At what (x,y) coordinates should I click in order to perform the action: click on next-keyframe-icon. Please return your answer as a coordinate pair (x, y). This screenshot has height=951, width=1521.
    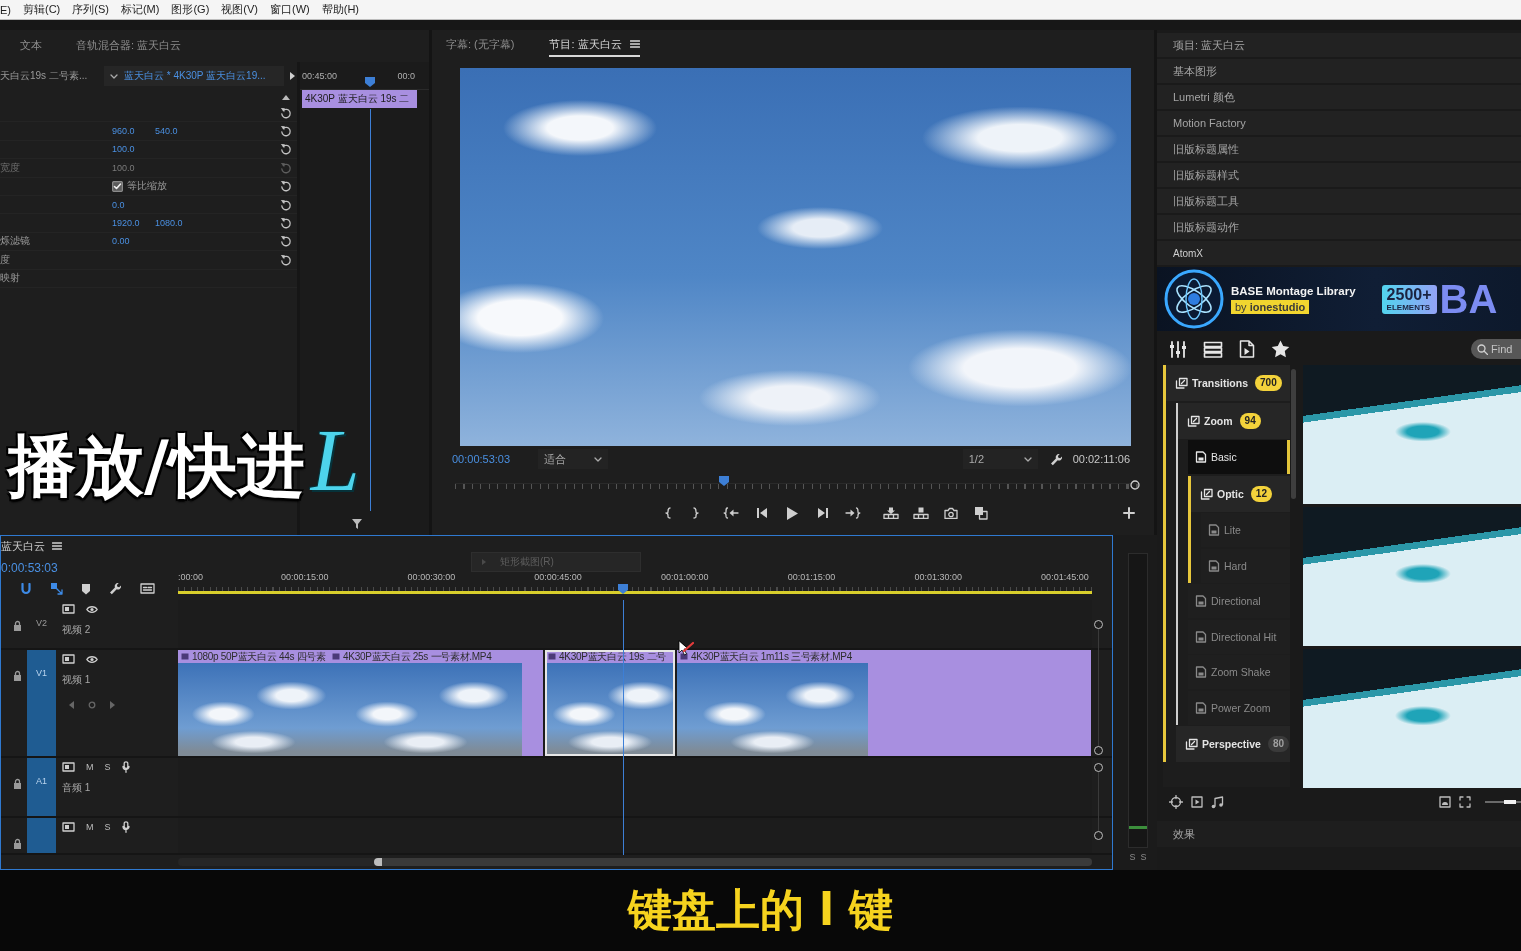
    Looking at the image, I should click on (113, 705).